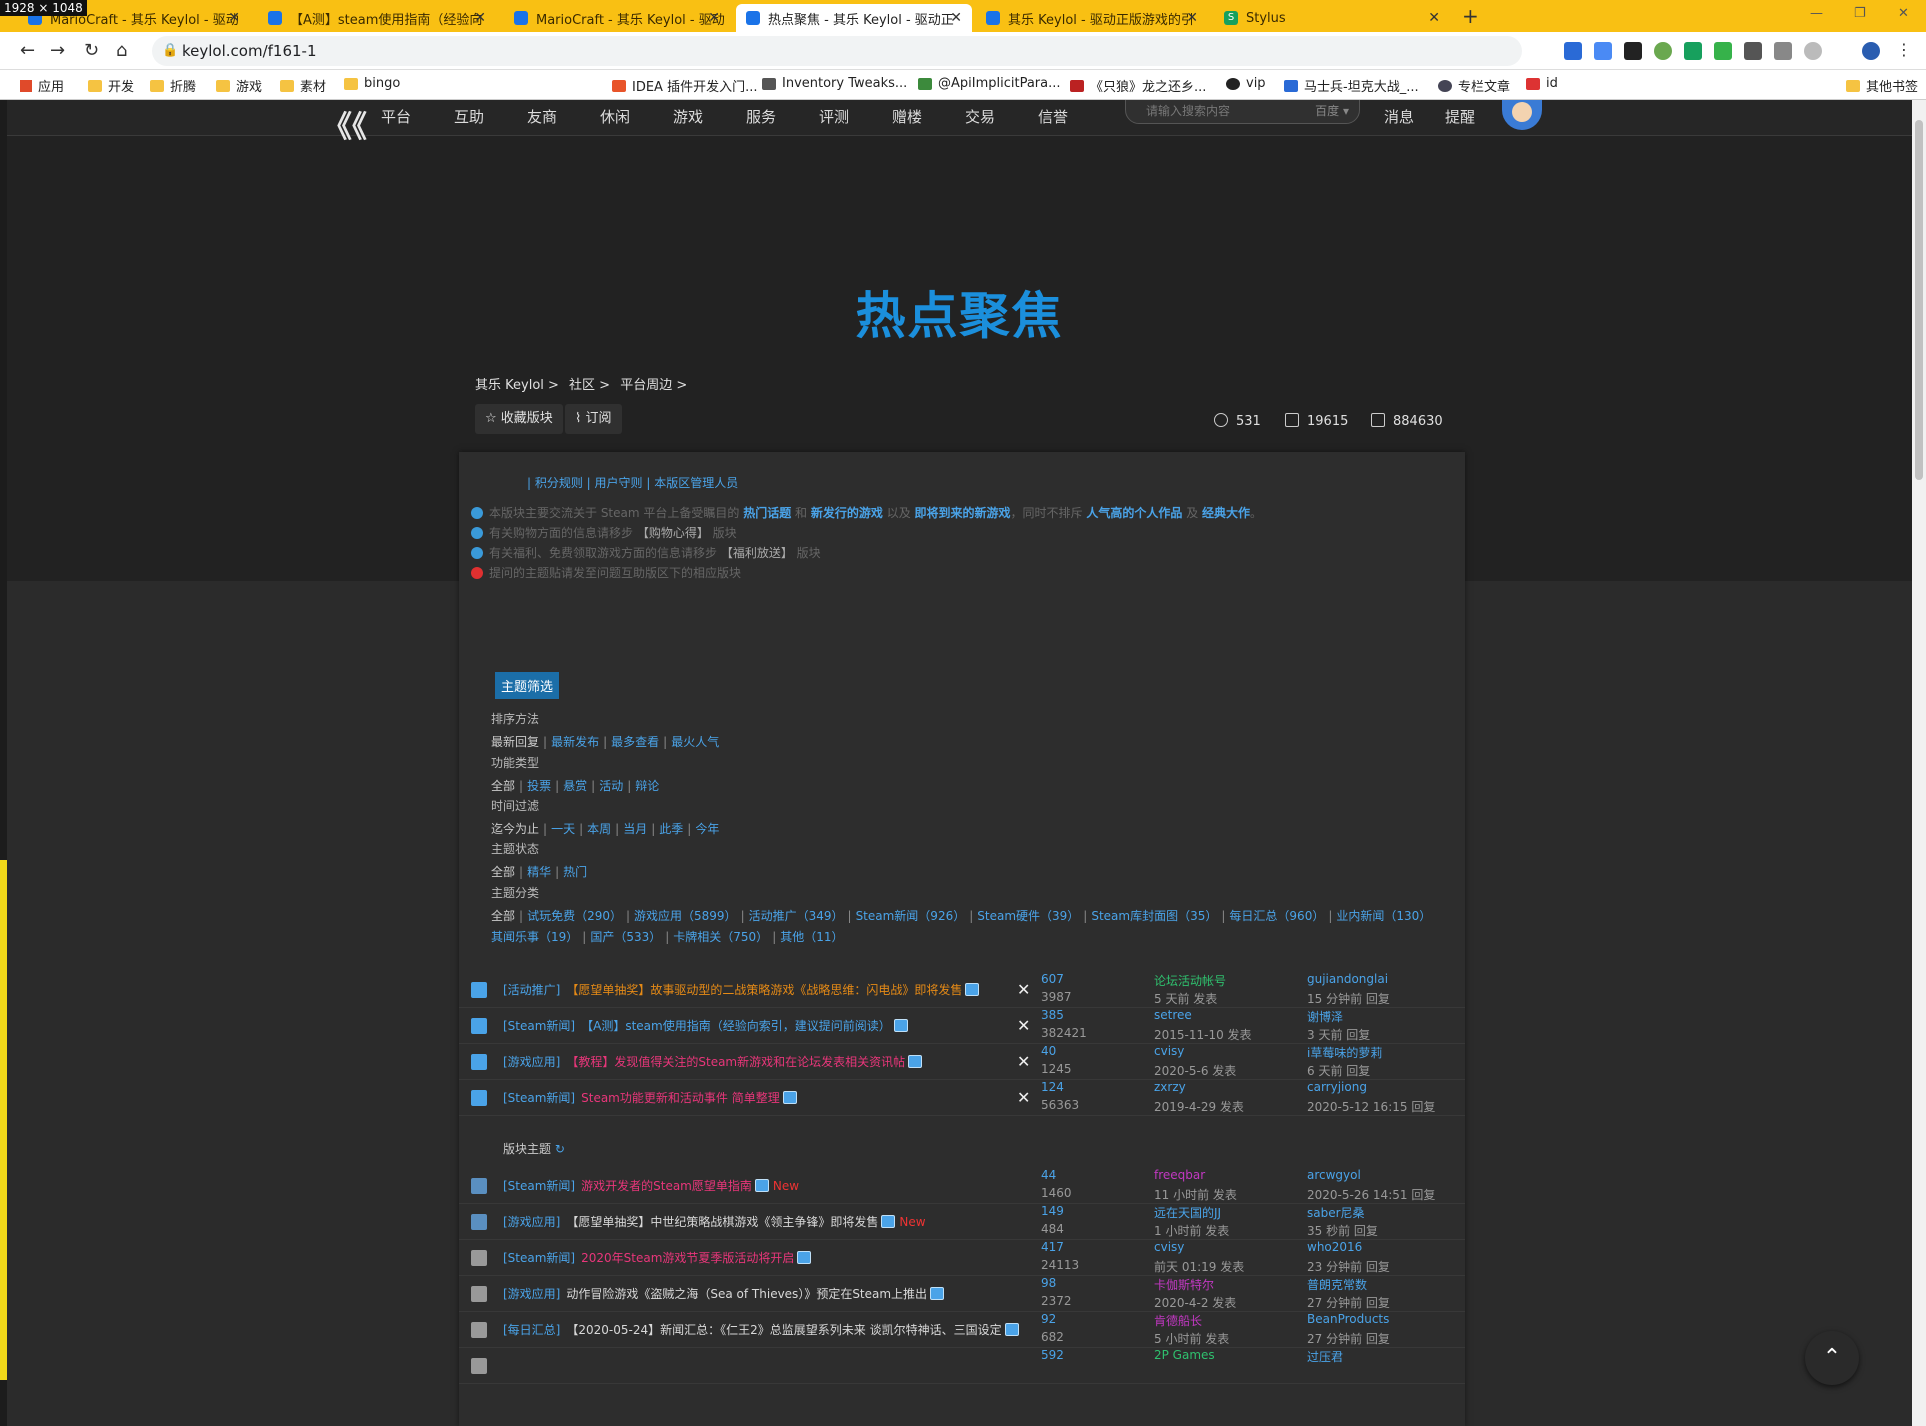 This screenshot has width=1926, height=1426. Describe the element at coordinates (599, 829) in the screenshot. I see `filter-link: 本周` at that location.